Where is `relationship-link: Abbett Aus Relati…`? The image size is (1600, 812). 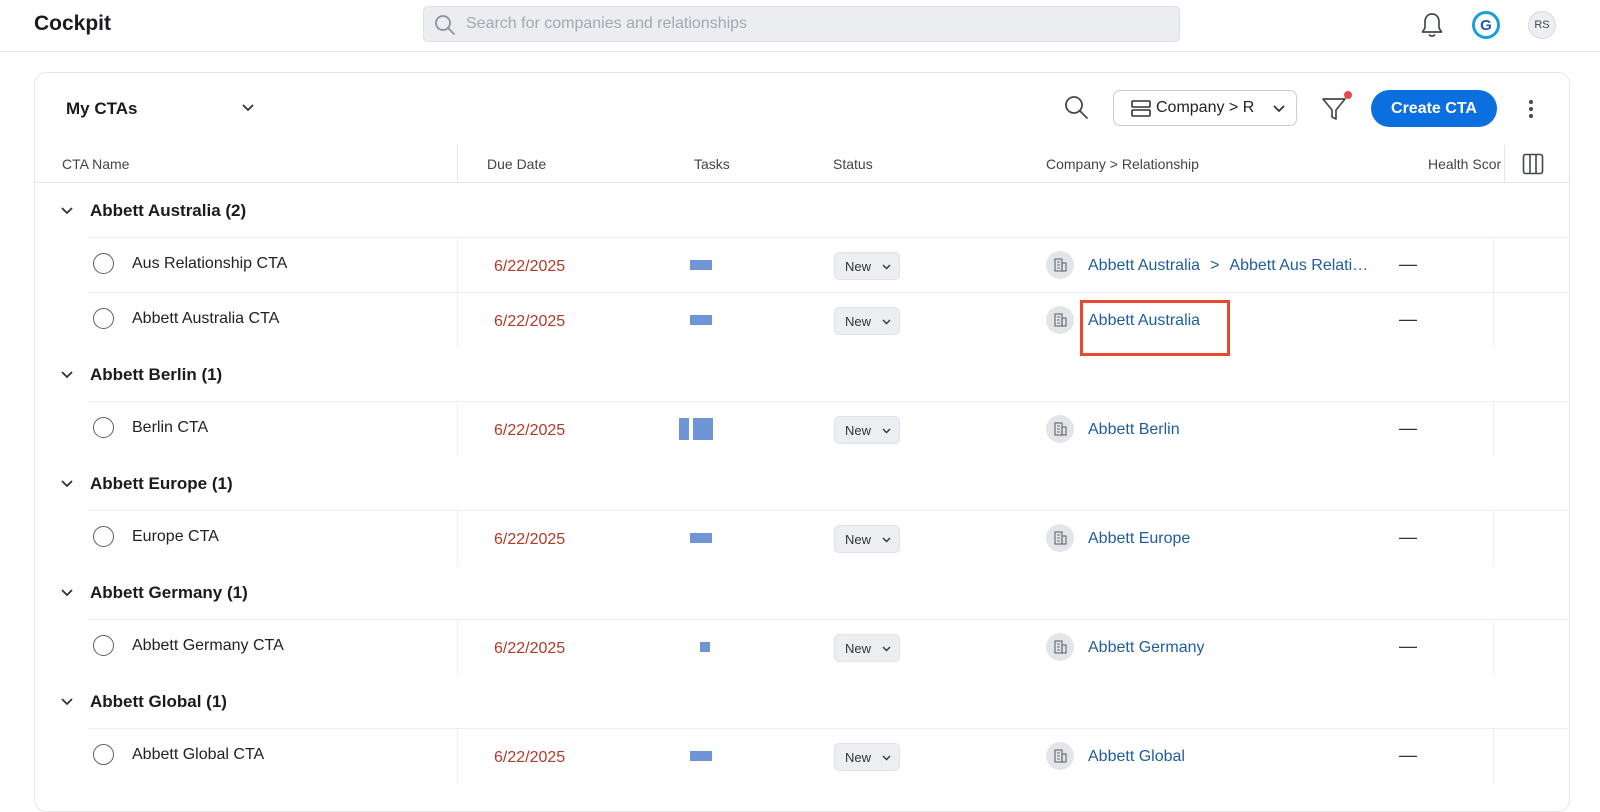 relationship-link: Abbett Aus Relati… is located at coordinates (1298, 265).